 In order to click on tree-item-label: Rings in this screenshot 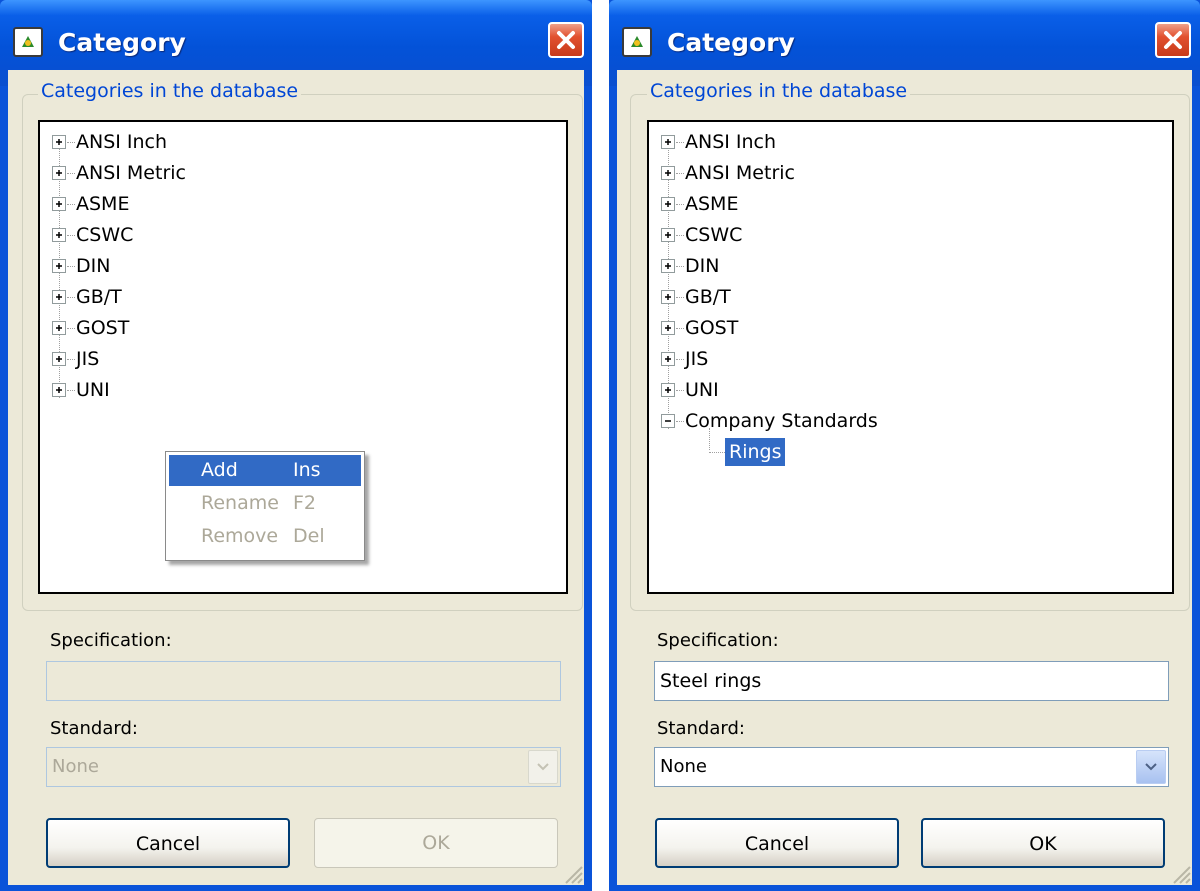, I will do `click(755, 452)`.